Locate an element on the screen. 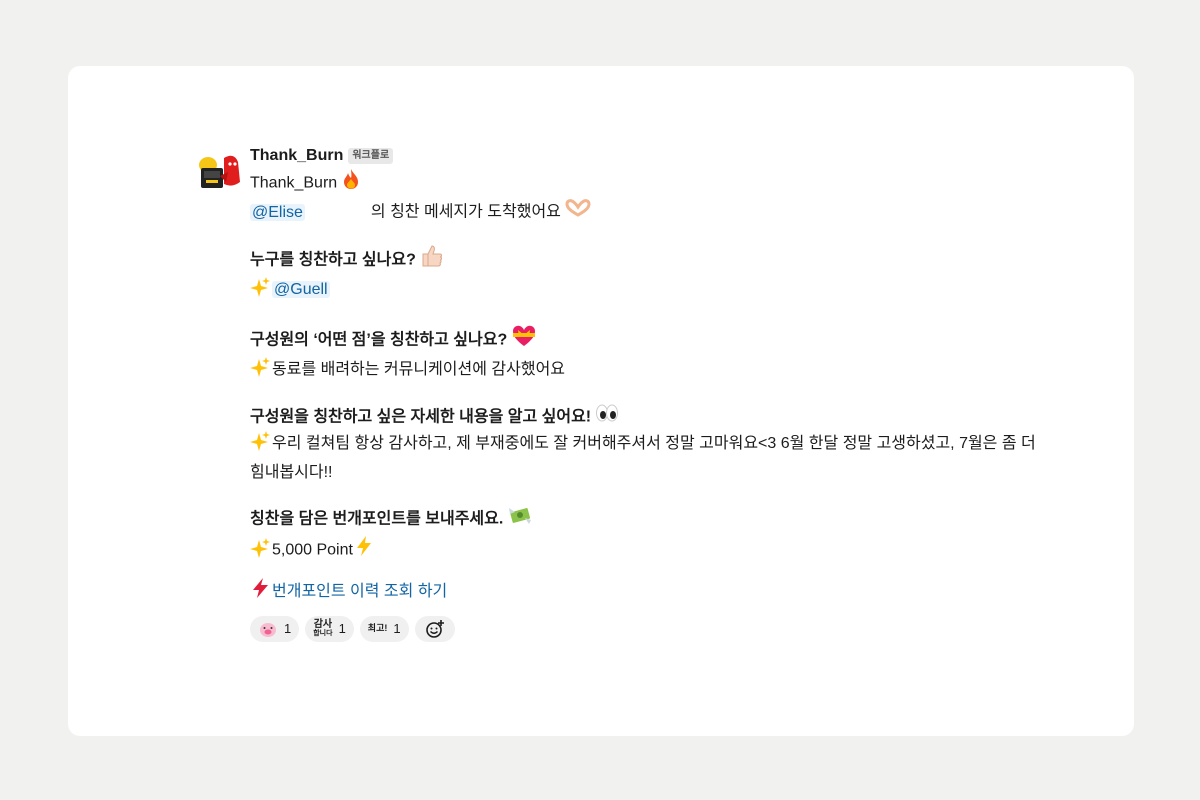  history-link: 번개포인트 이력 조회 하기 is located at coordinates (359, 591).